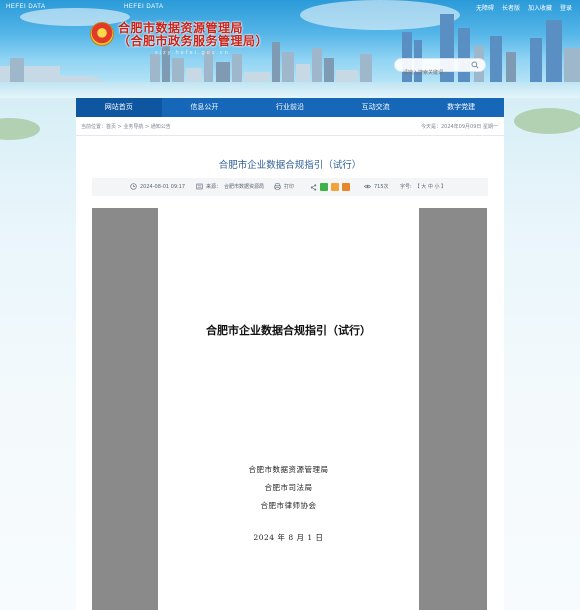  Describe the element at coordinates (119, 107) in the screenshot. I see `nav-item-home: 网站首页` at that location.